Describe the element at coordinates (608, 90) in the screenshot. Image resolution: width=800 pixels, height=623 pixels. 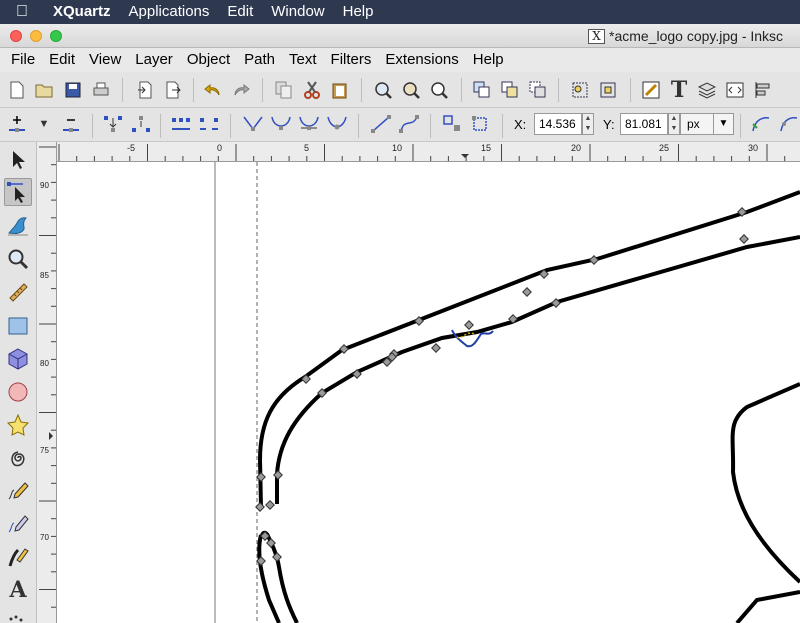
I see `ungroup-icon` at that location.